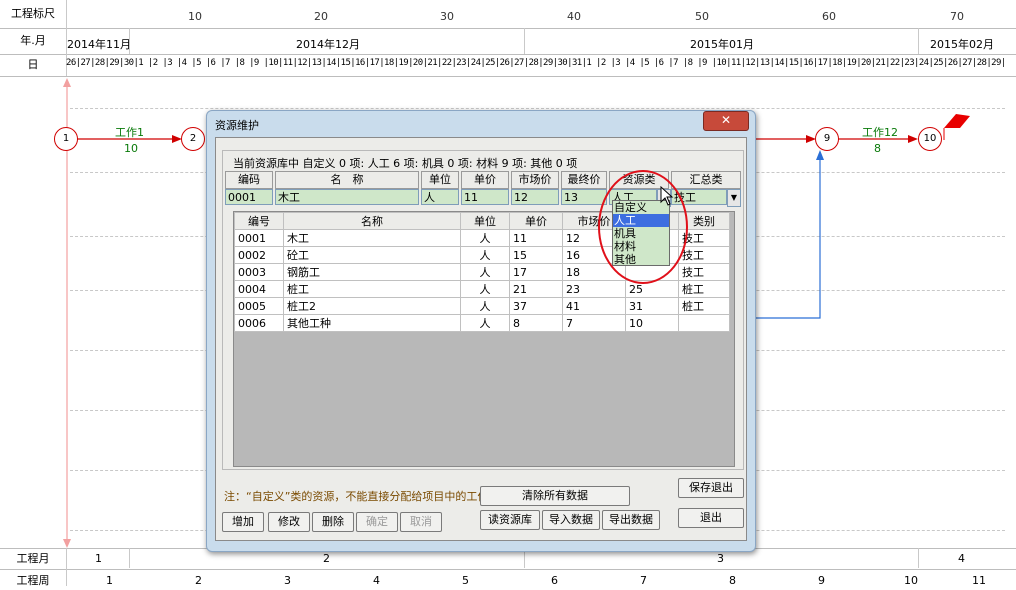  Describe the element at coordinates (259, 255) in the screenshot. I see `cell: 0002` at that location.